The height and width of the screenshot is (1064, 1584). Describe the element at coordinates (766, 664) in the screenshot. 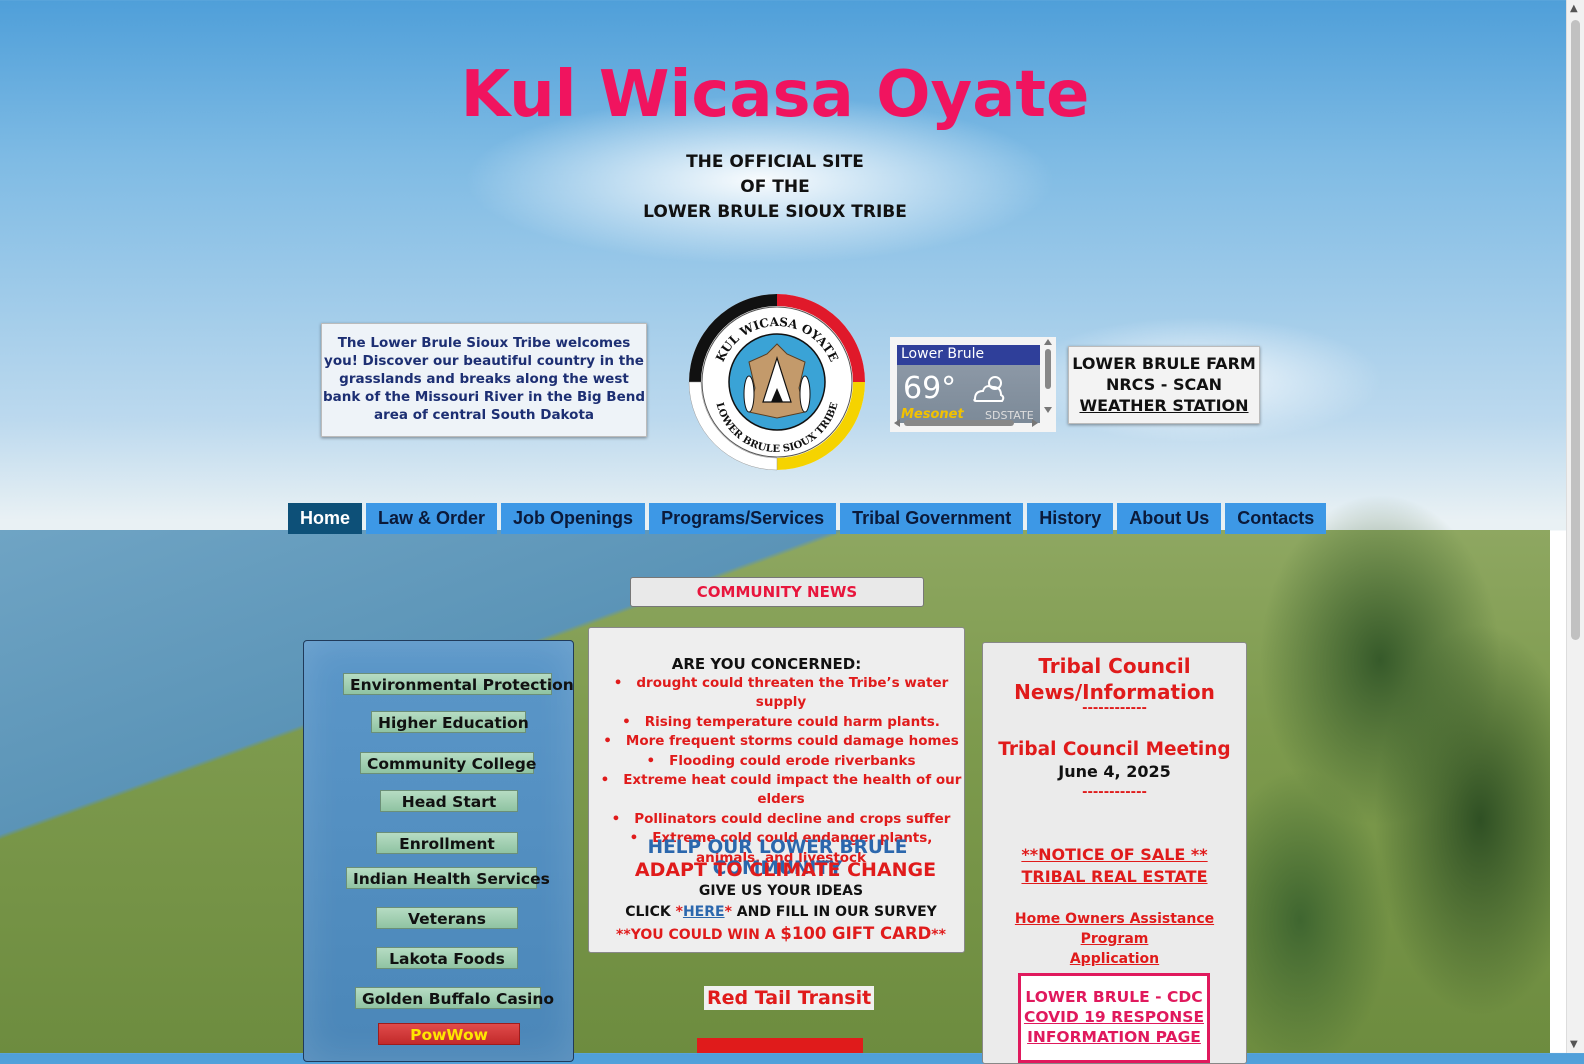

I see `concern-title: ARE YOU CONCERNED:` at that location.